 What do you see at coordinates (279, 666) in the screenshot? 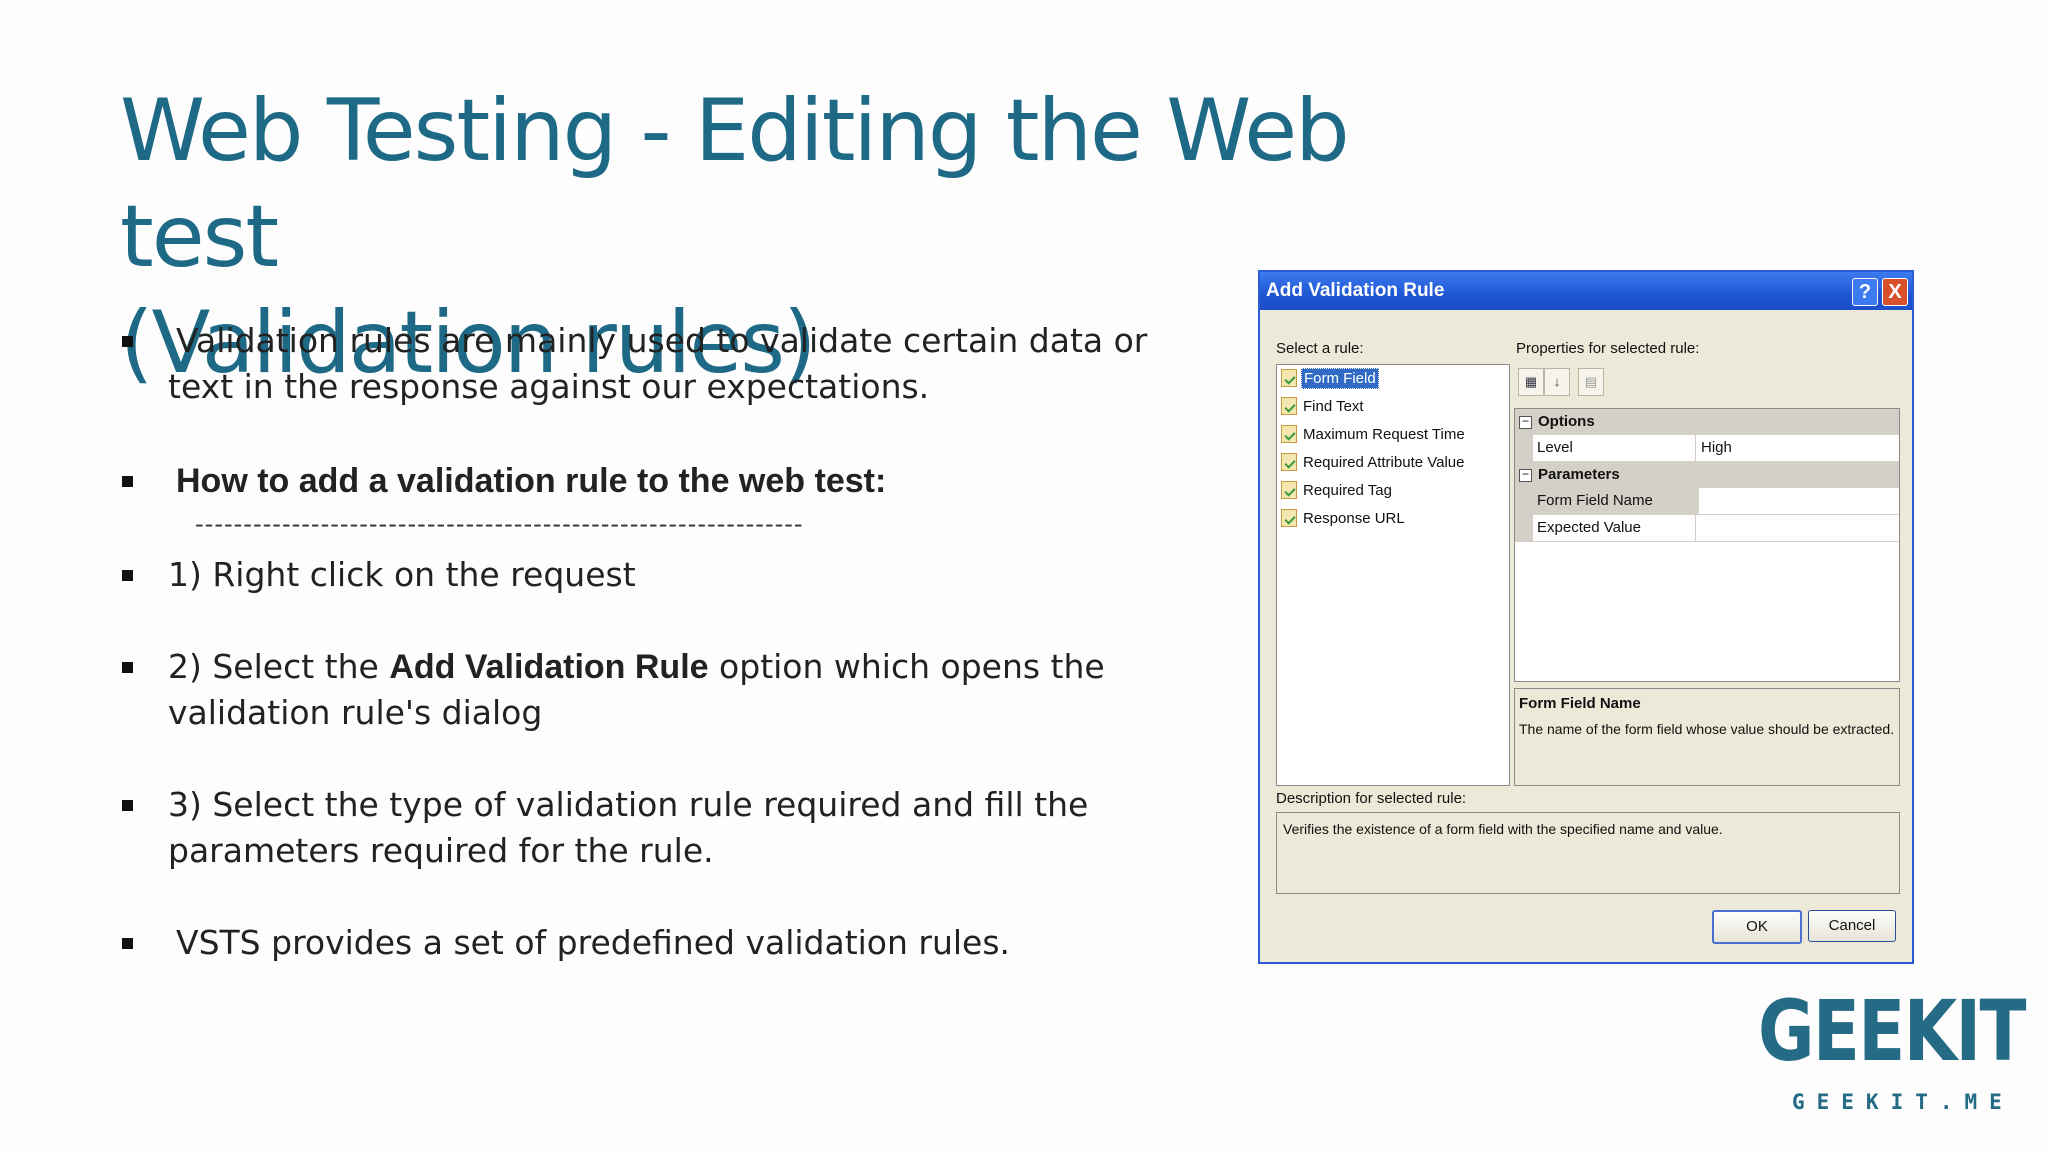
I see `bullet-4-pre: 2) Select the` at bounding box center [279, 666].